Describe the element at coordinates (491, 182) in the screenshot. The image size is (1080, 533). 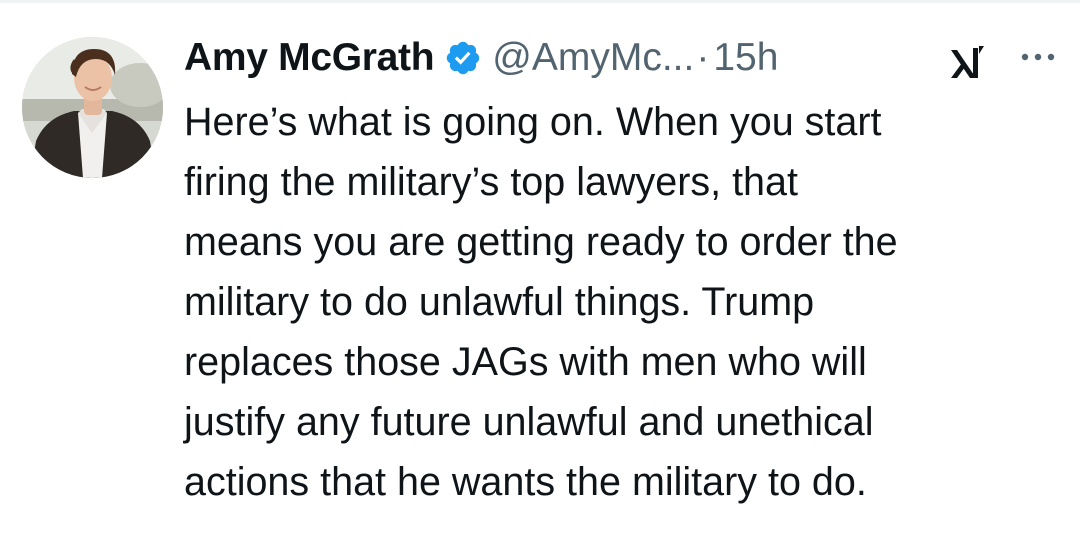
I see `tweet-text-line: firing the military’s top lawyers, that` at that location.